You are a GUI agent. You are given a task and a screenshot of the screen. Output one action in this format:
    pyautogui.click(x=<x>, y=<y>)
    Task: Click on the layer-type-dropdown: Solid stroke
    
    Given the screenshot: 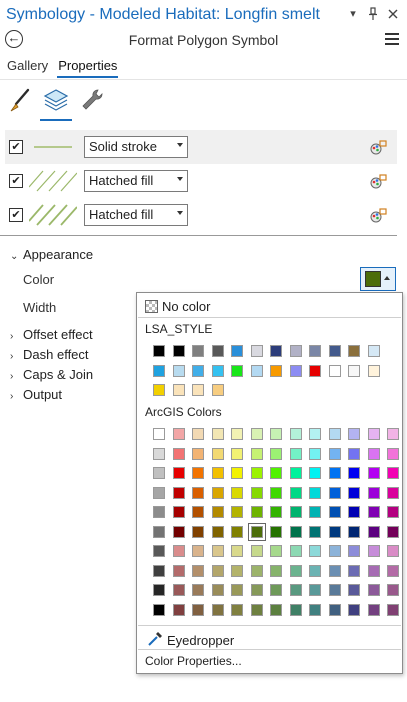 What is the action you would take?
    pyautogui.click(x=136, y=147)
    